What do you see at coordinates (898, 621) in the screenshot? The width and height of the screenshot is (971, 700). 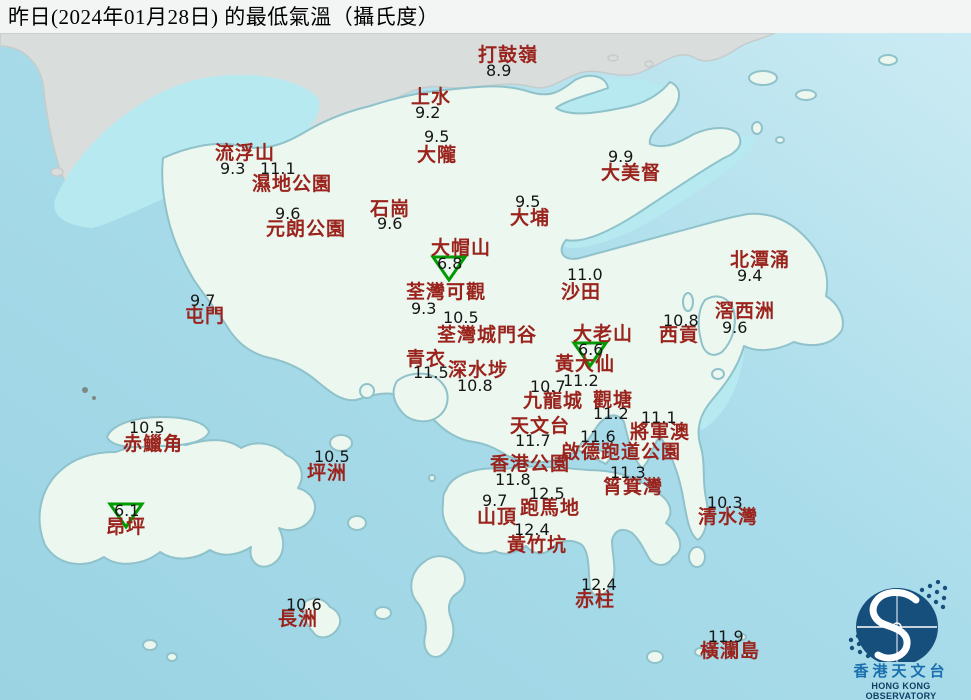 I see `hko-logo-icon` at bounding box center [898, 621].